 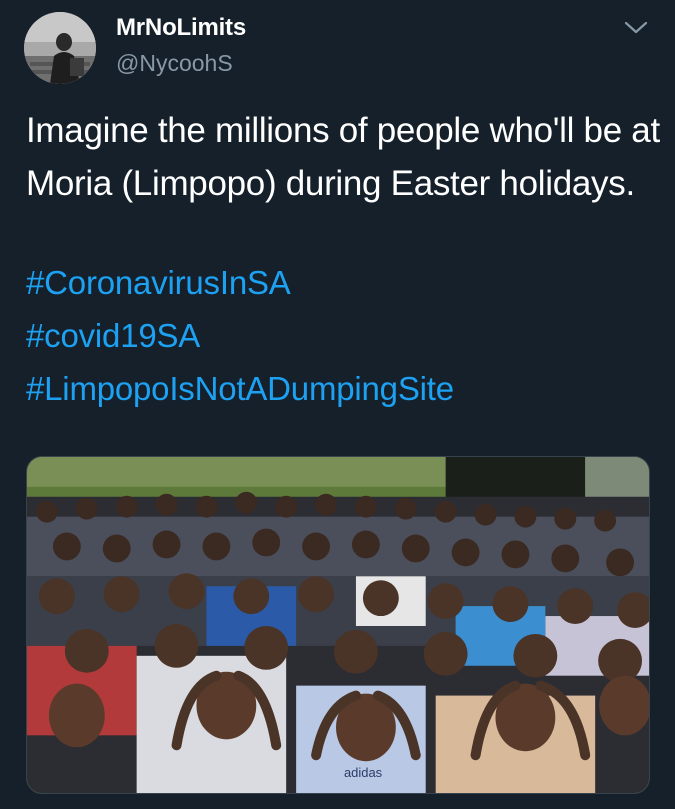 What do you see at coordinates (158, 283) in the screenshot?
I see `hashtag-link: #CoronavirusInSA` at bounding box center [158, 283].